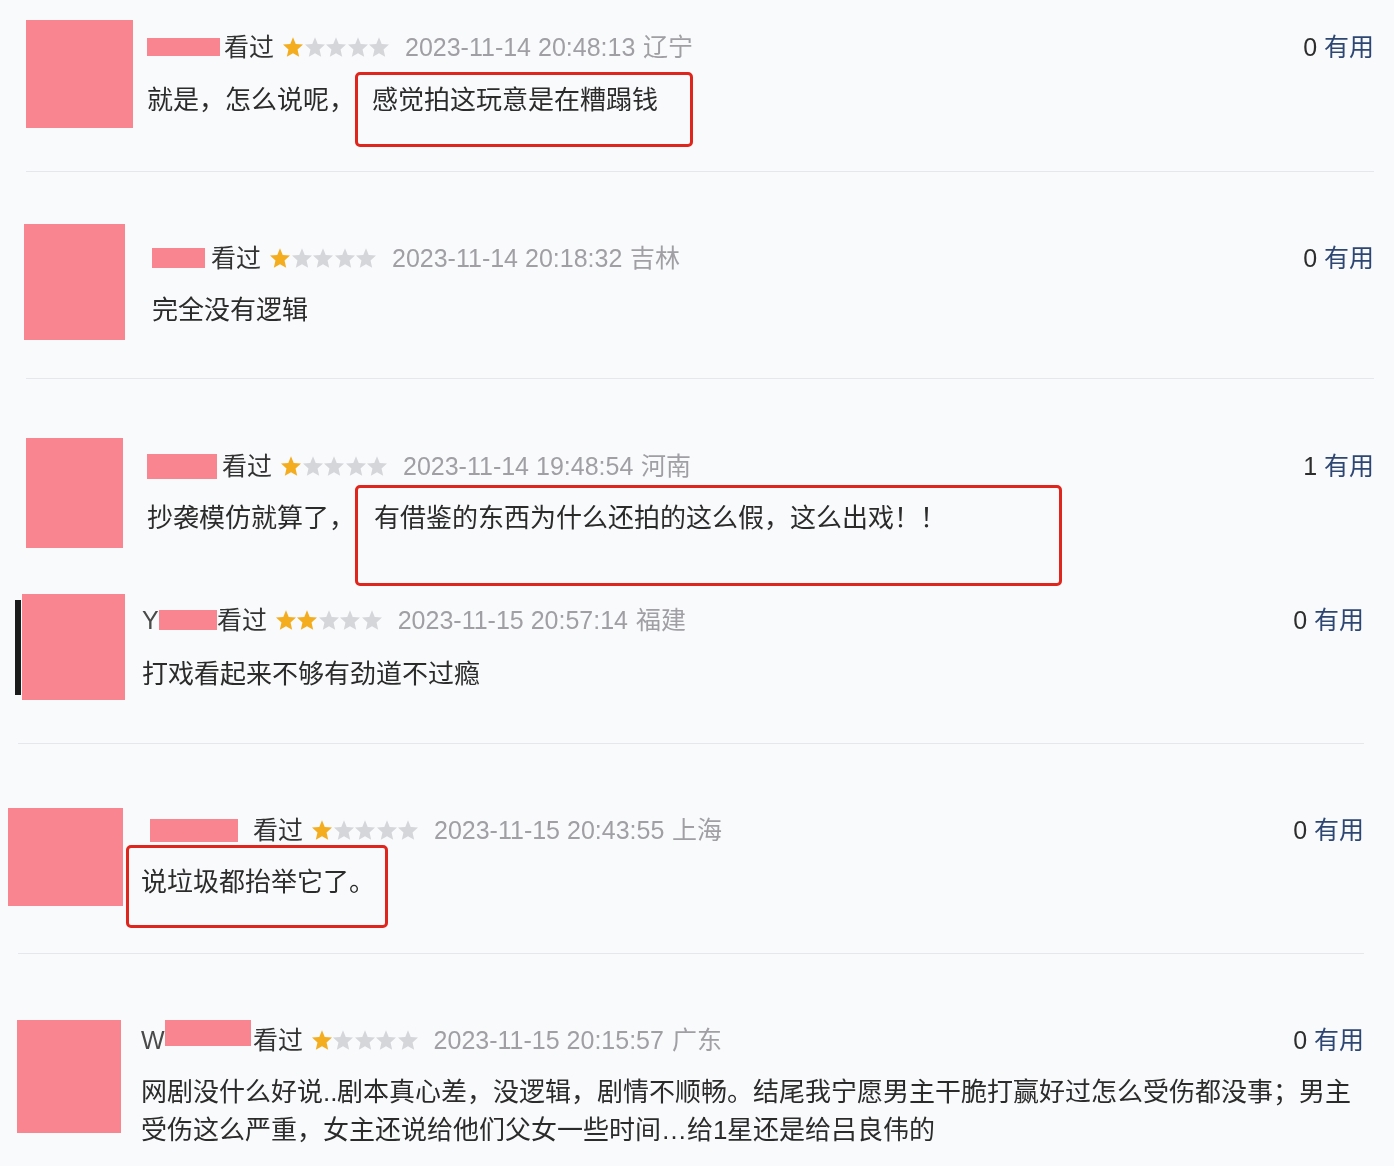 The image size is (1394, 1166). What do you see at coordinates (524, 109) in the screenshot?
I see `highlighted-comment: 感觉拍这玩意是在糟蹋钱` at bounding box center [524, 109].